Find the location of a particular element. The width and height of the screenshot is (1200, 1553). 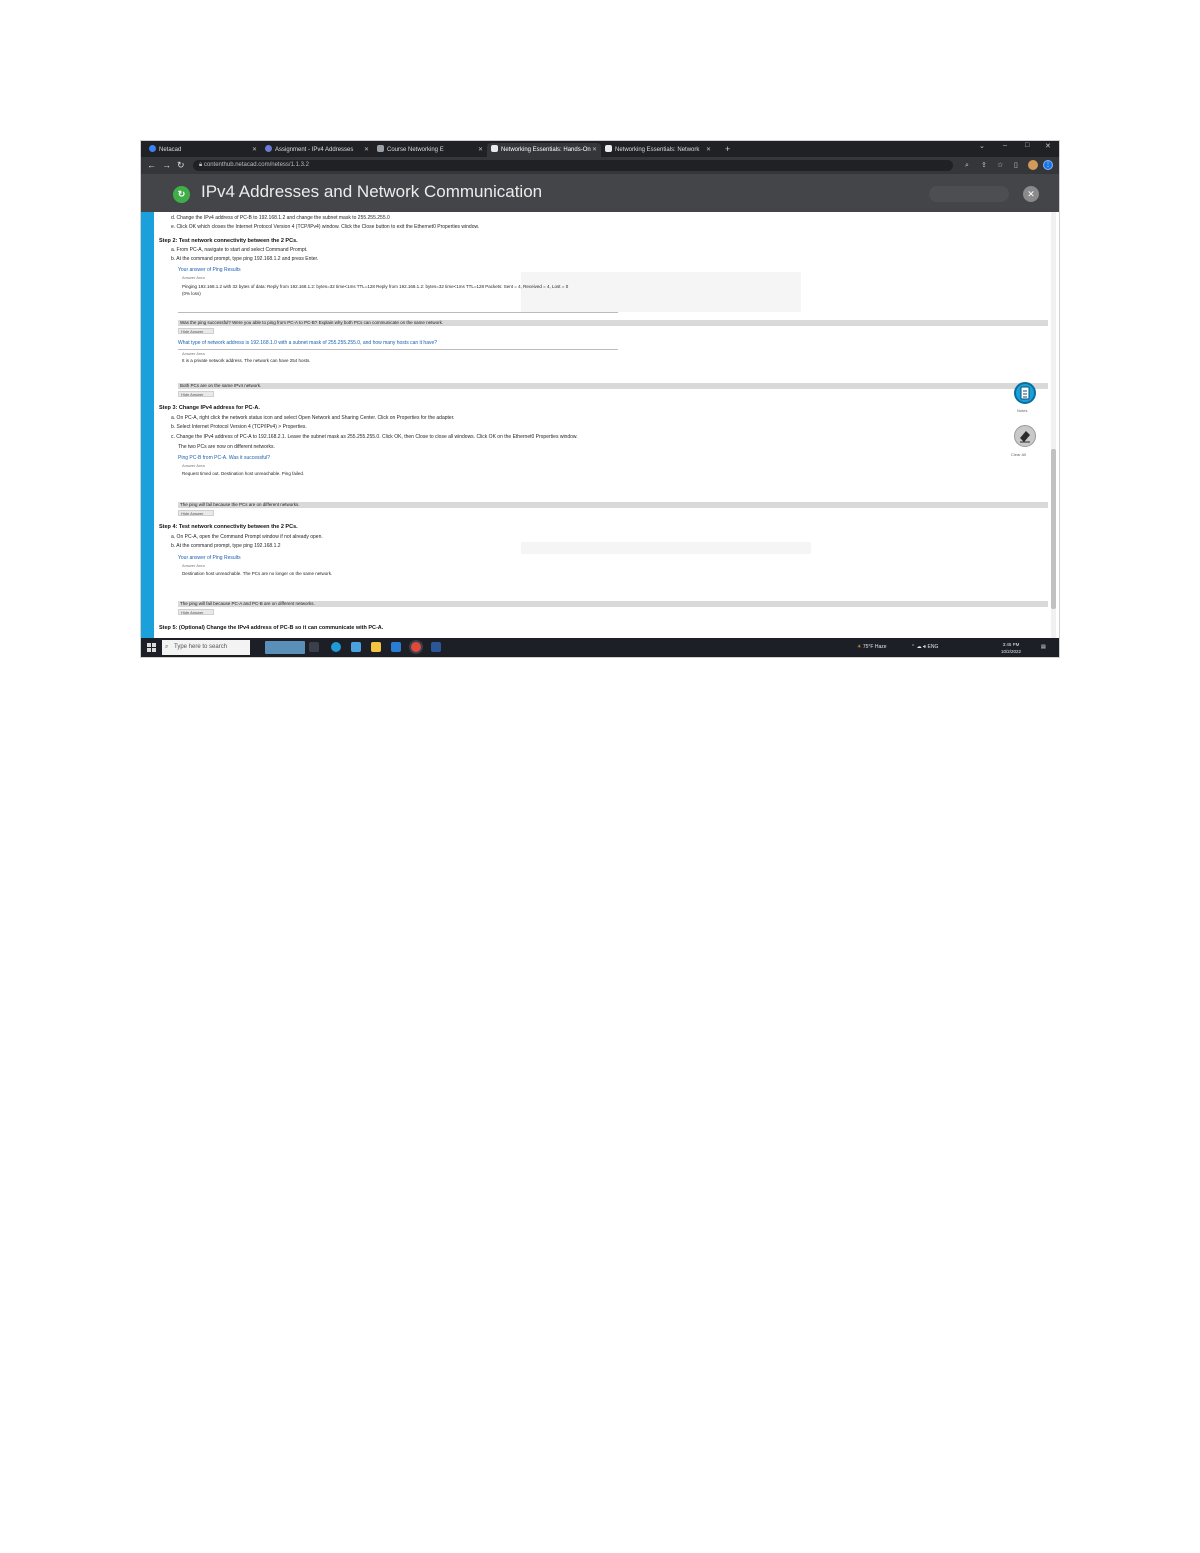

minimize-icon: – is located at coordinates (1005, 145).